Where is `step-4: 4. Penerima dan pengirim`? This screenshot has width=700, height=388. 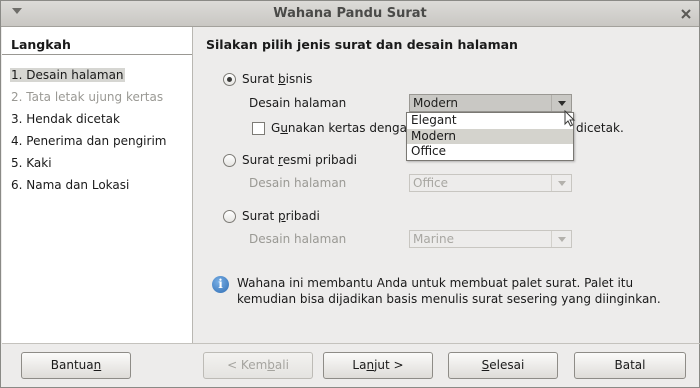
step-4: 4. Penerima dan pengirim is located at coordinates (88, 141).